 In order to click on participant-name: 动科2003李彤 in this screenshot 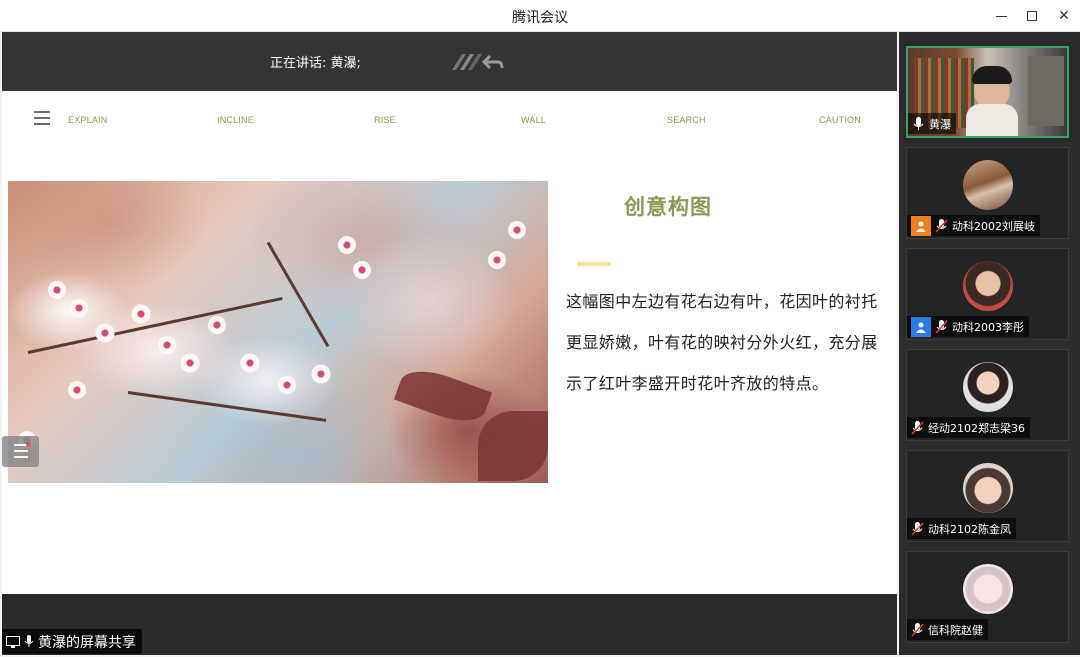, I will do `click(988, 327)`.